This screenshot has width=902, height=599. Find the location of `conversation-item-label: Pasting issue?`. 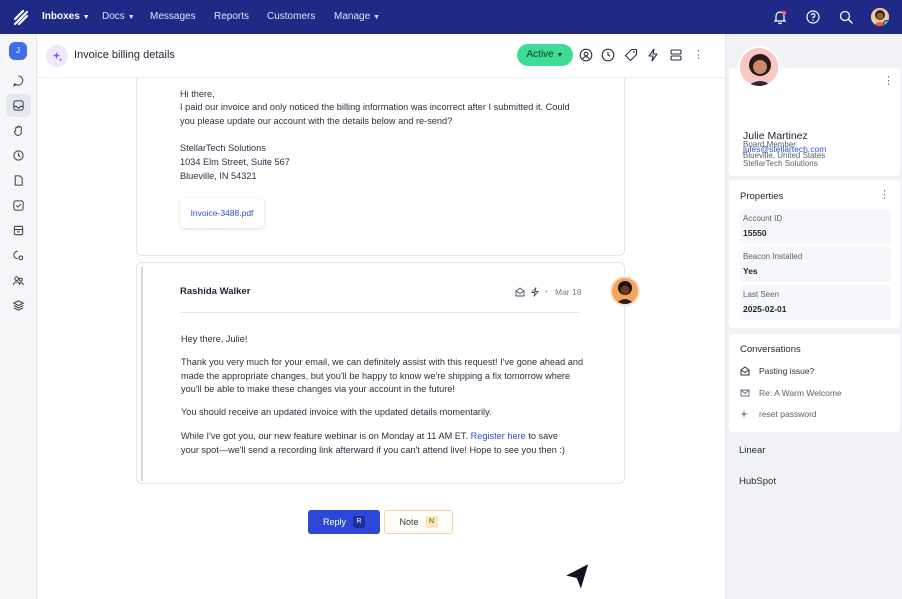

conversation-item-label: Pasting issue? is located at coordinates (787, 371).